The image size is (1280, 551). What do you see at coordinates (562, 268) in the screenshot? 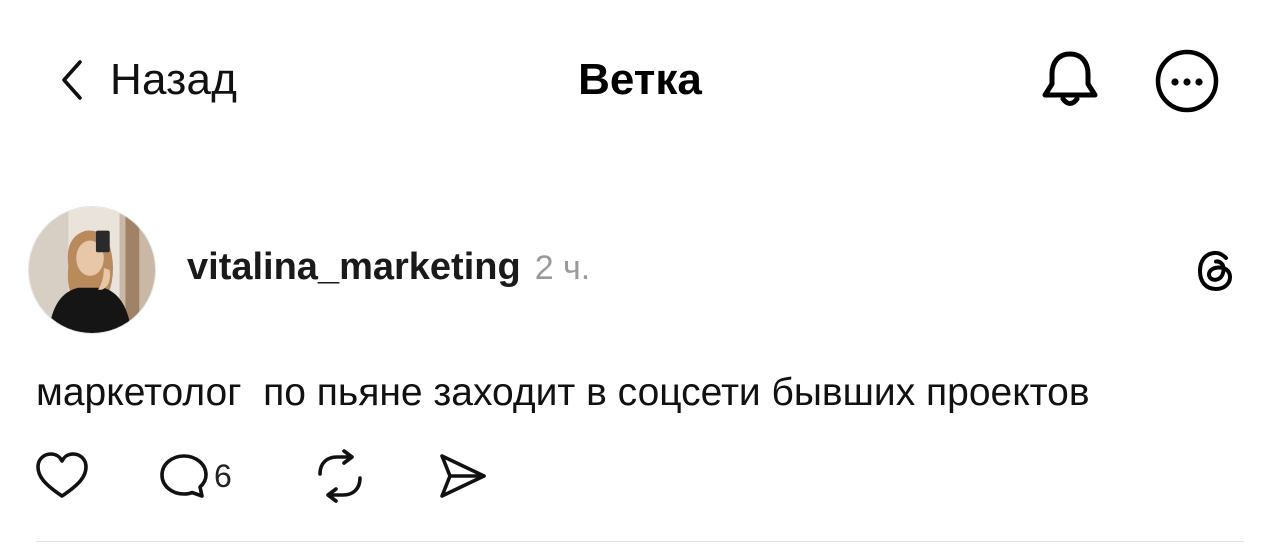
I see `post-time: 2 ч.` at bounding box center [562, 268].